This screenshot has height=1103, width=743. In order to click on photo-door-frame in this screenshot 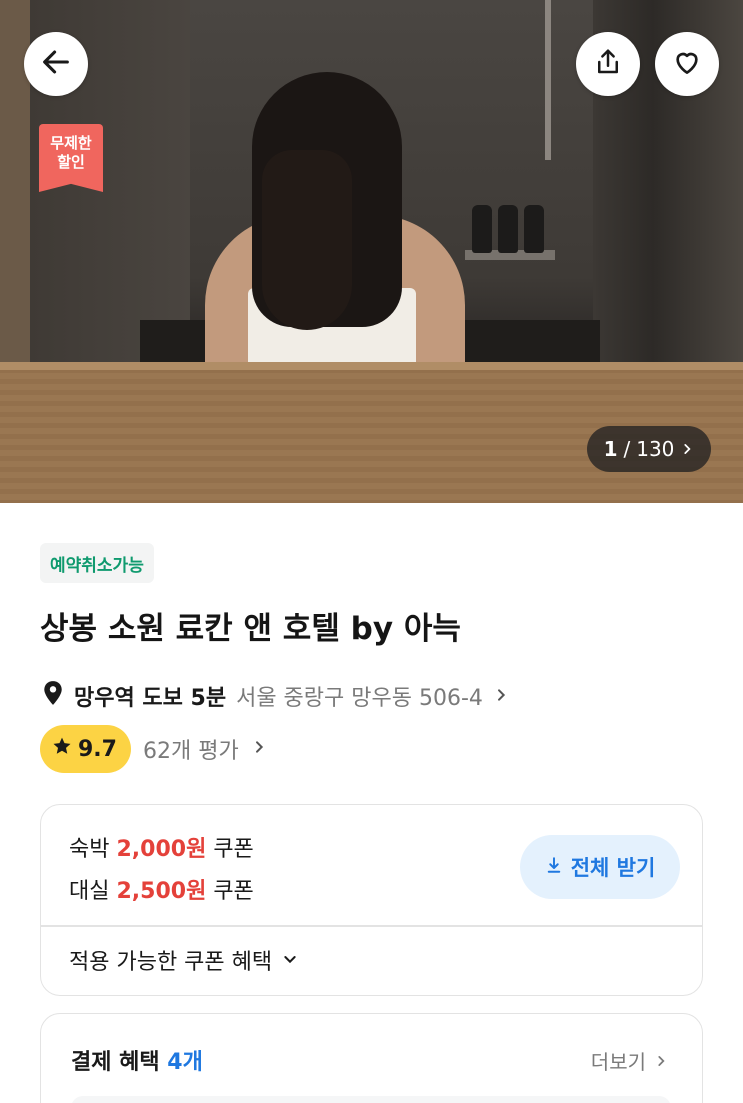, I will do `click(548, 80)`.